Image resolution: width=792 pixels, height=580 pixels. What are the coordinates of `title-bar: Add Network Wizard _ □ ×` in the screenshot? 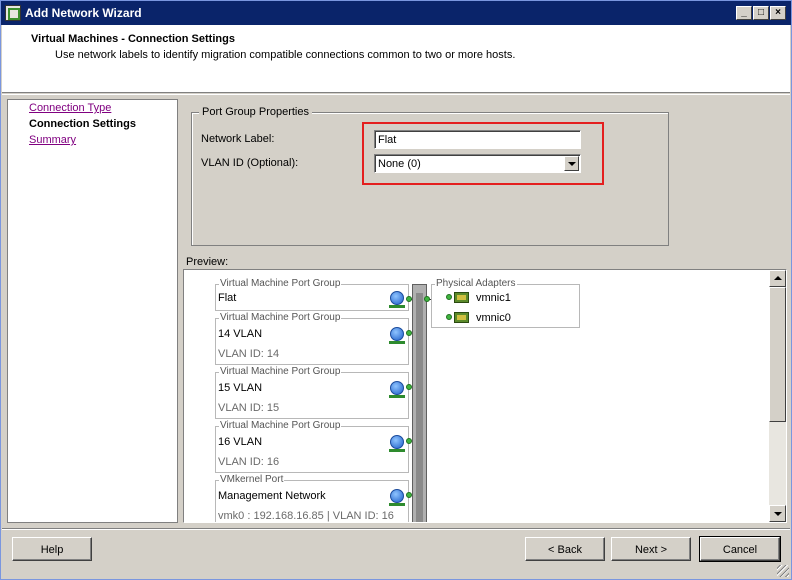 It's located at (396, 13).